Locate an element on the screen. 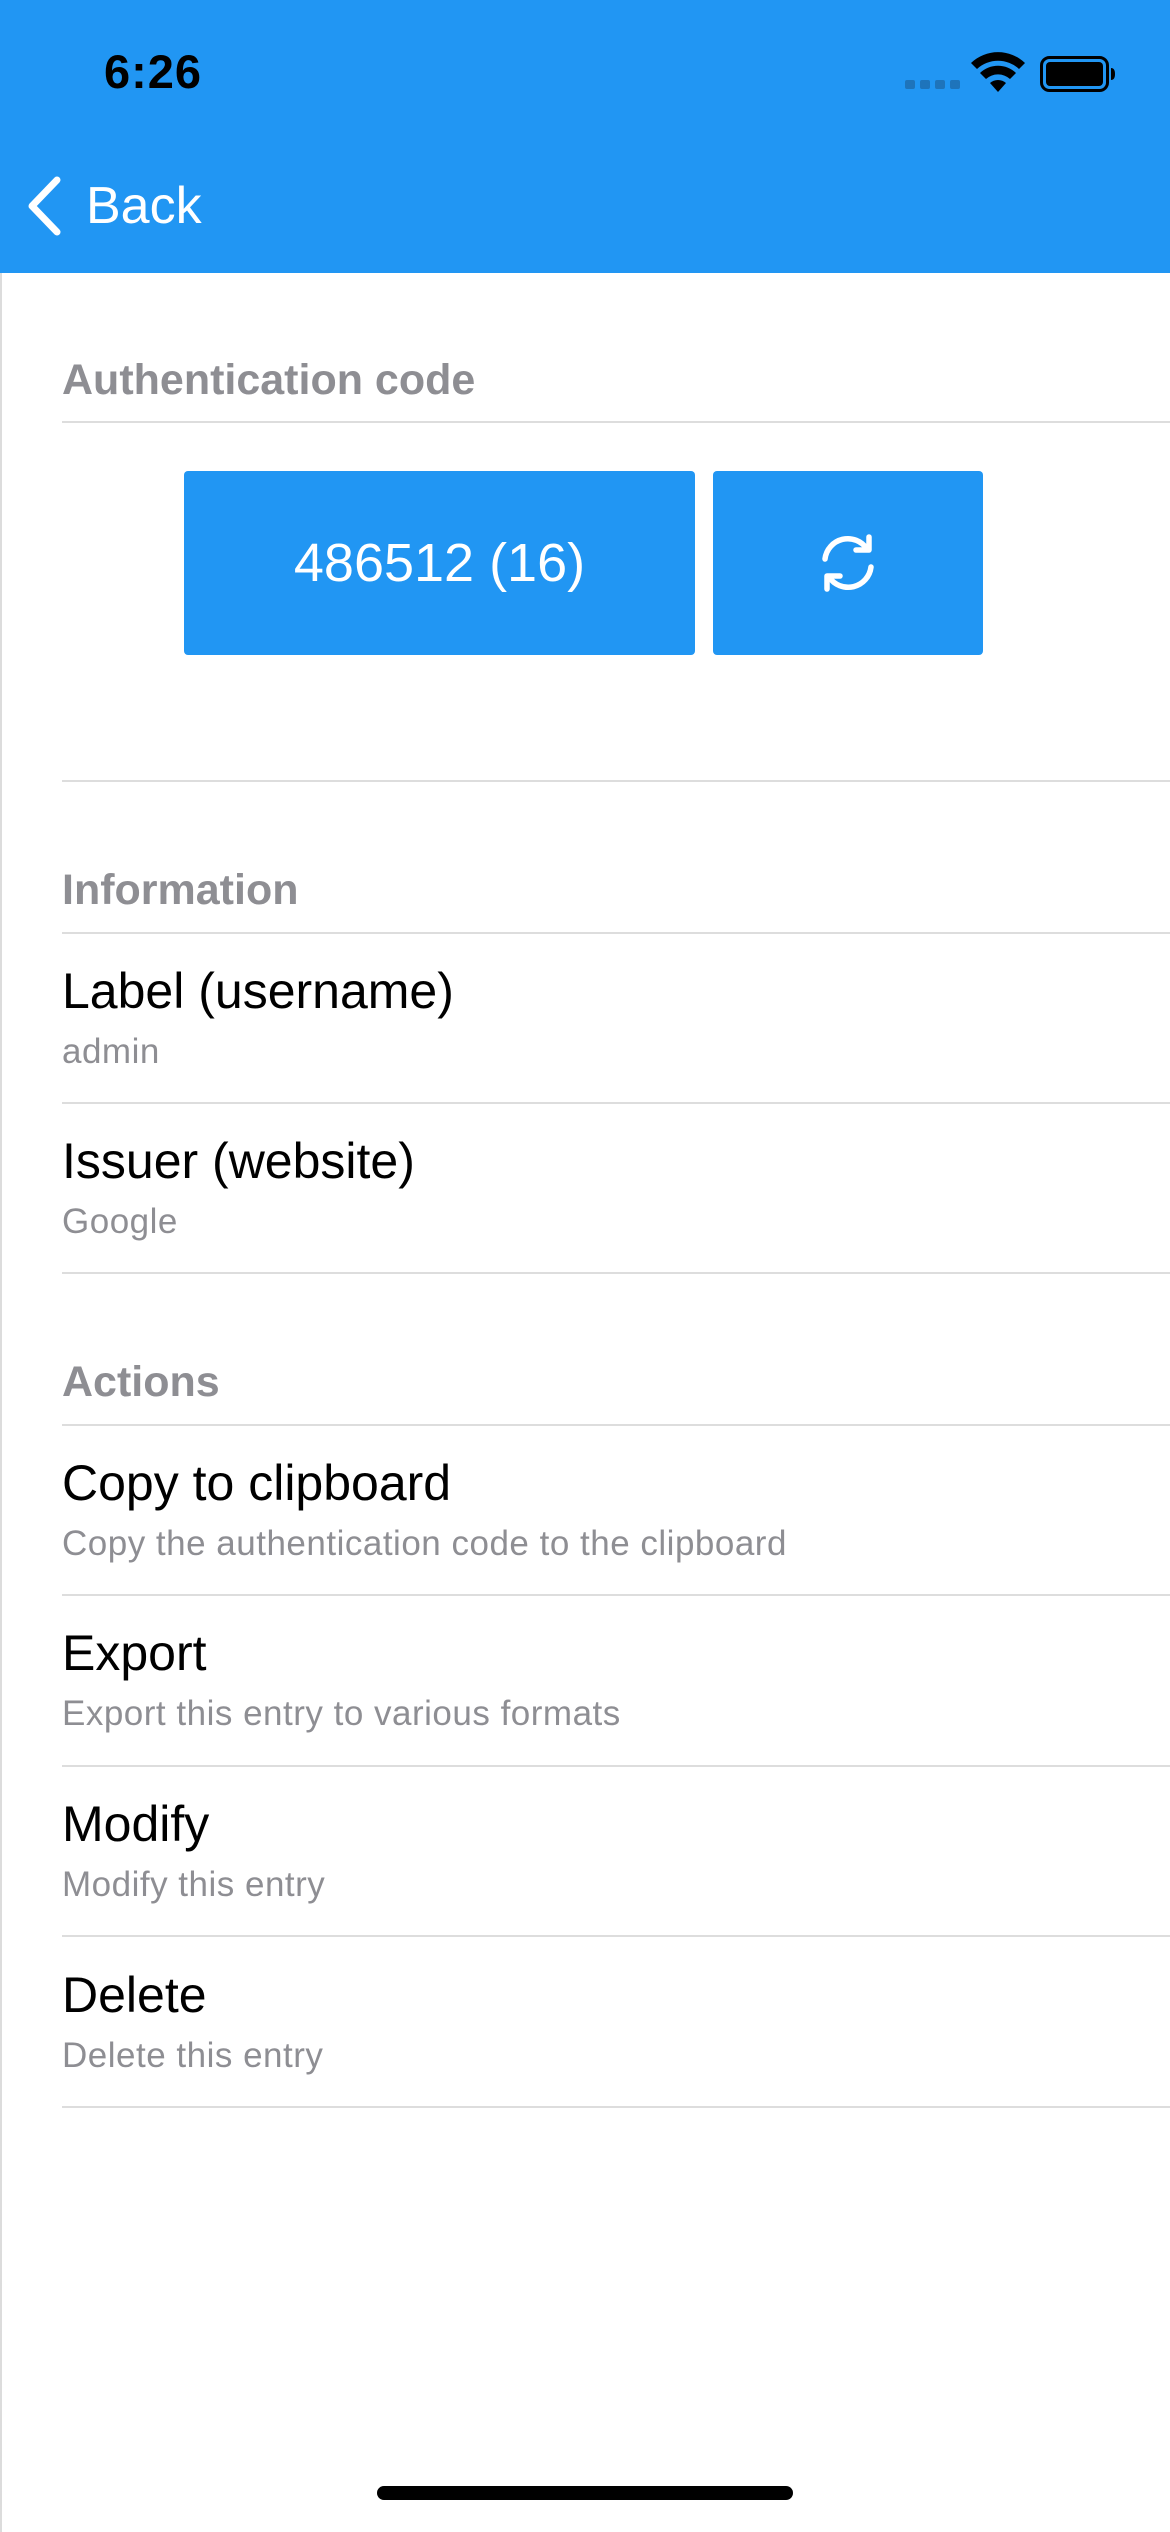 This screenshot has height=2532, width=1170. action-description: Export this entry to various formats is located at coordinates (341, 1713).